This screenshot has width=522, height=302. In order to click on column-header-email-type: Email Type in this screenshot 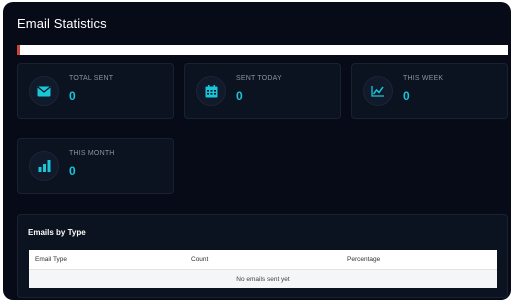, I will do `click(107, 259)`.